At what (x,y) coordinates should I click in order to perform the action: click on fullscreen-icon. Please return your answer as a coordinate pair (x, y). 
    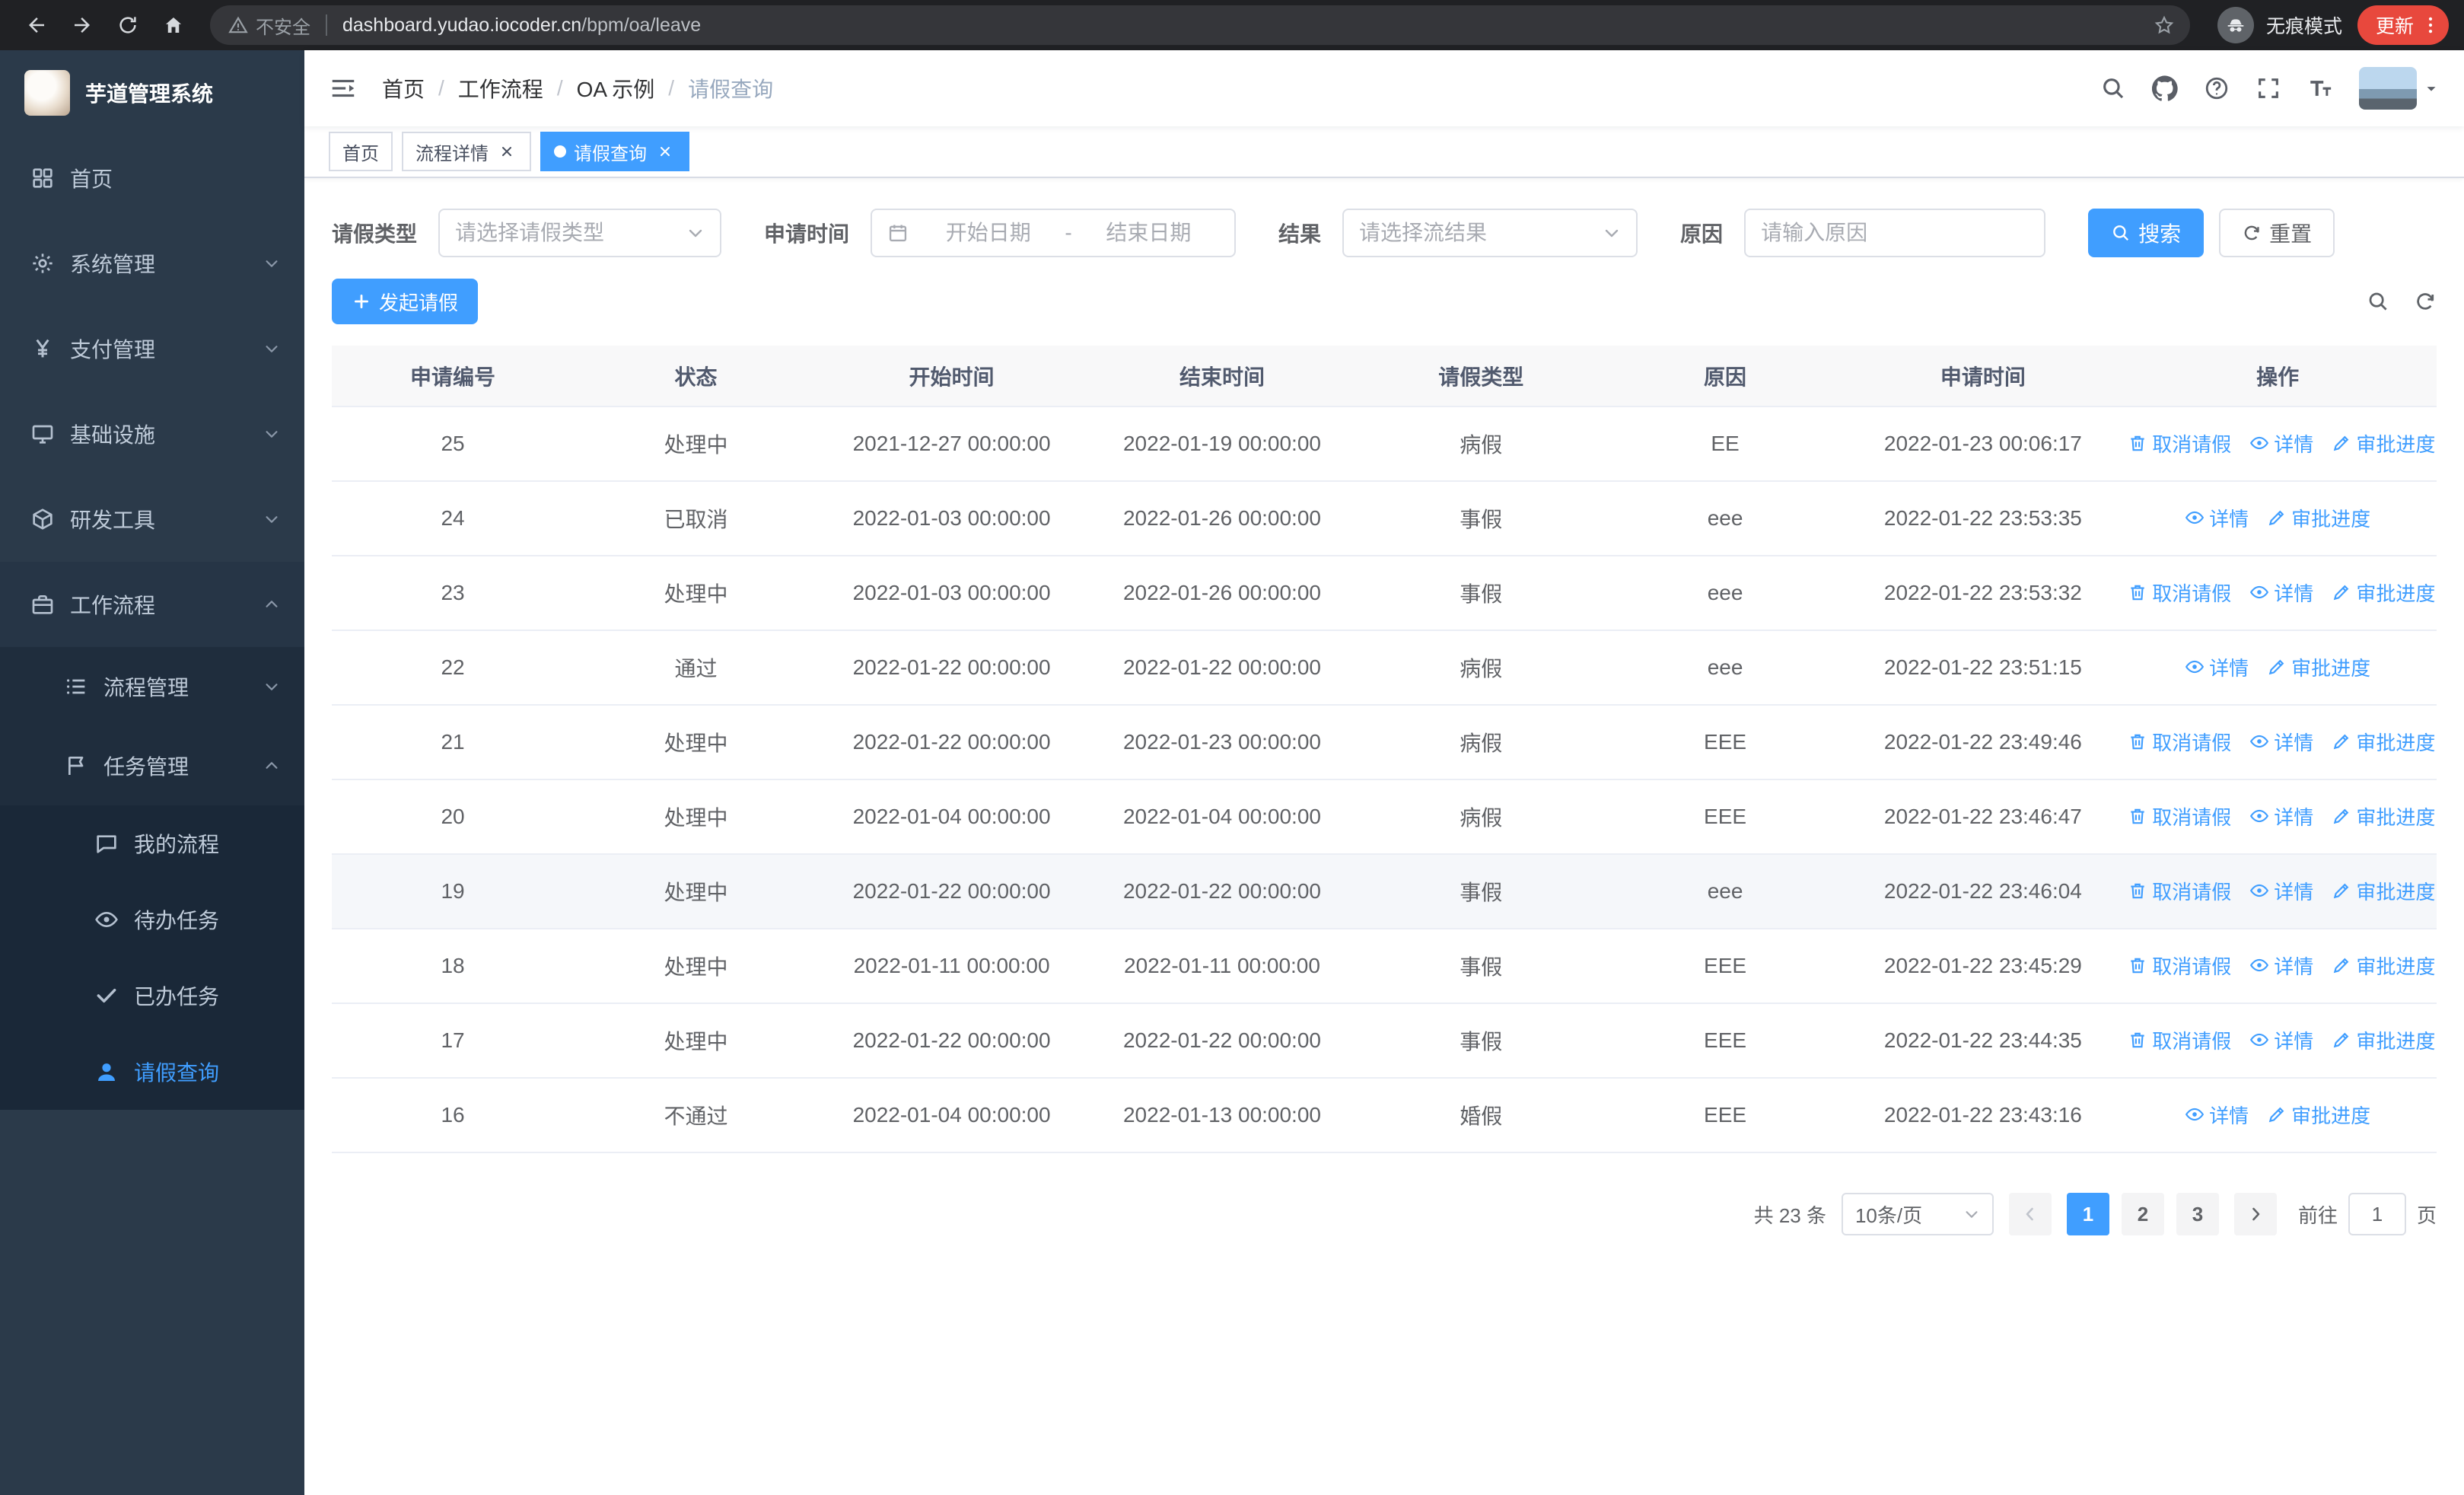
    Looking at the image, I should click on (2268, 88).